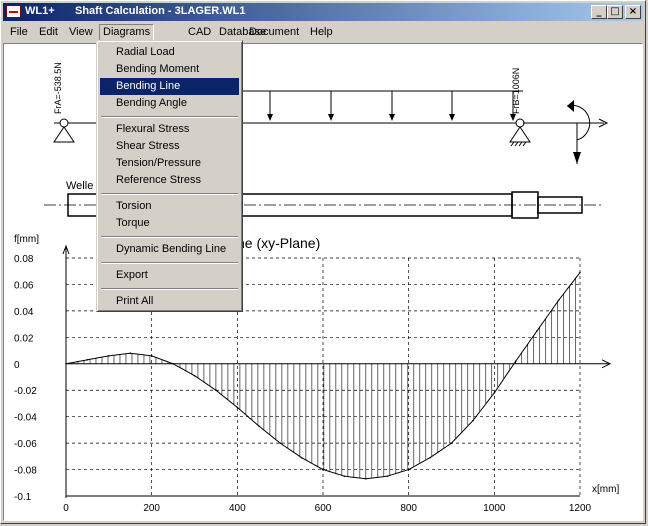 The height and width of the screenshot is (526, 648). What do you see at coordinates (321, 32) in the screenshot?
I see `menu-help: Help` at bounding box center [321, 32].